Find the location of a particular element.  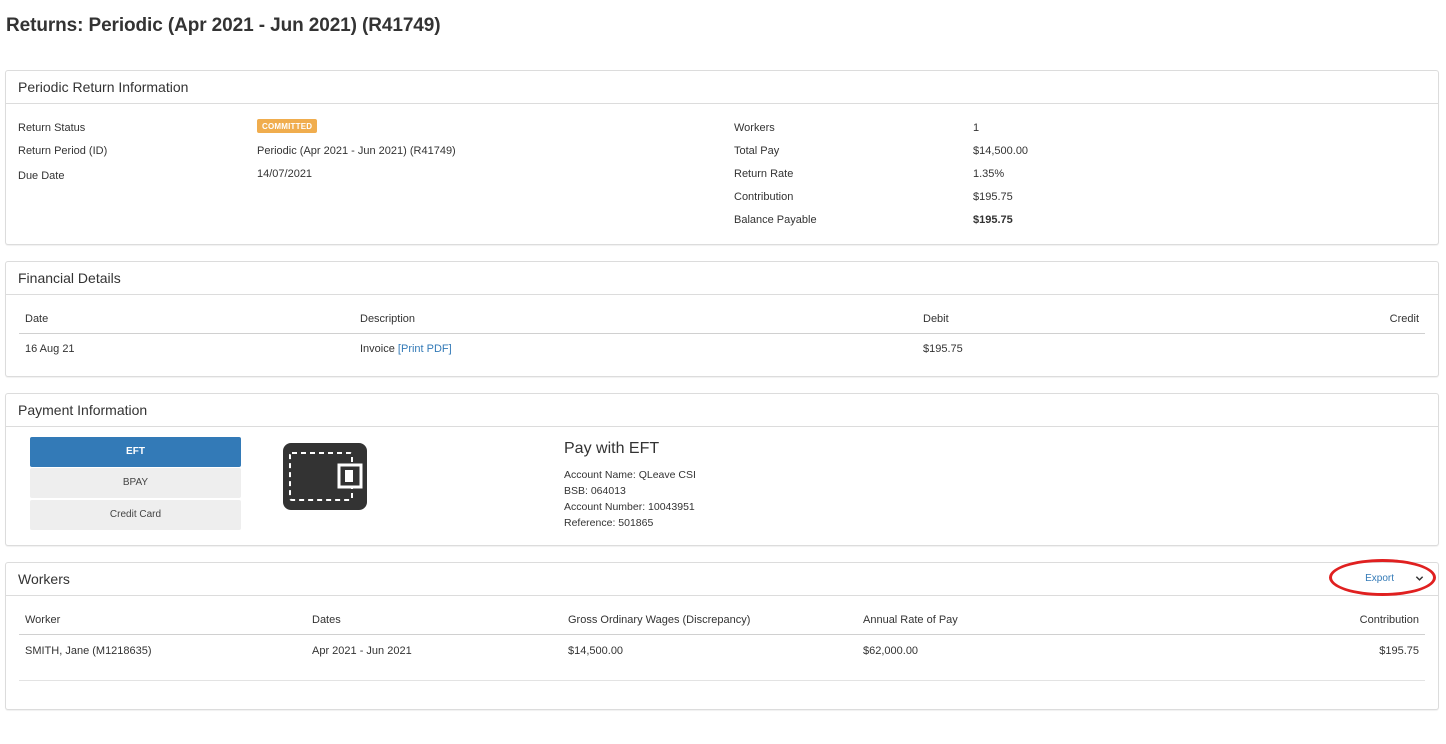

row-description: Invoice [Print PDF] is located at coordinates (406, 349).